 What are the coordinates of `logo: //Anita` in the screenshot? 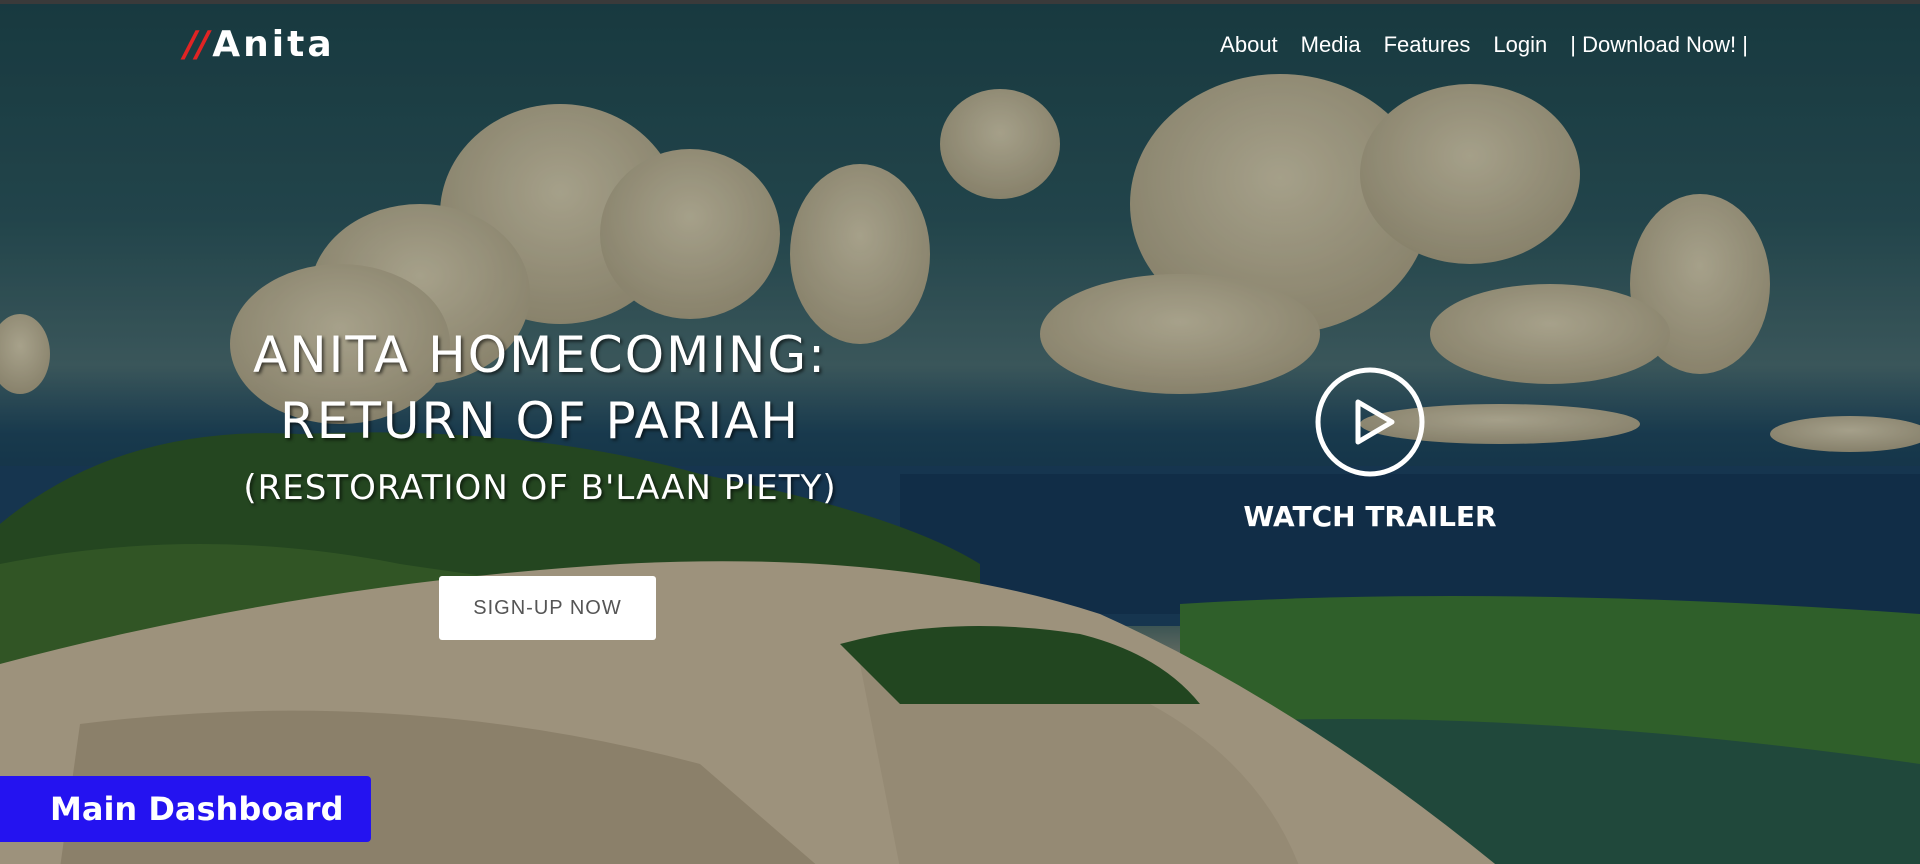 It's located at (259, 44).